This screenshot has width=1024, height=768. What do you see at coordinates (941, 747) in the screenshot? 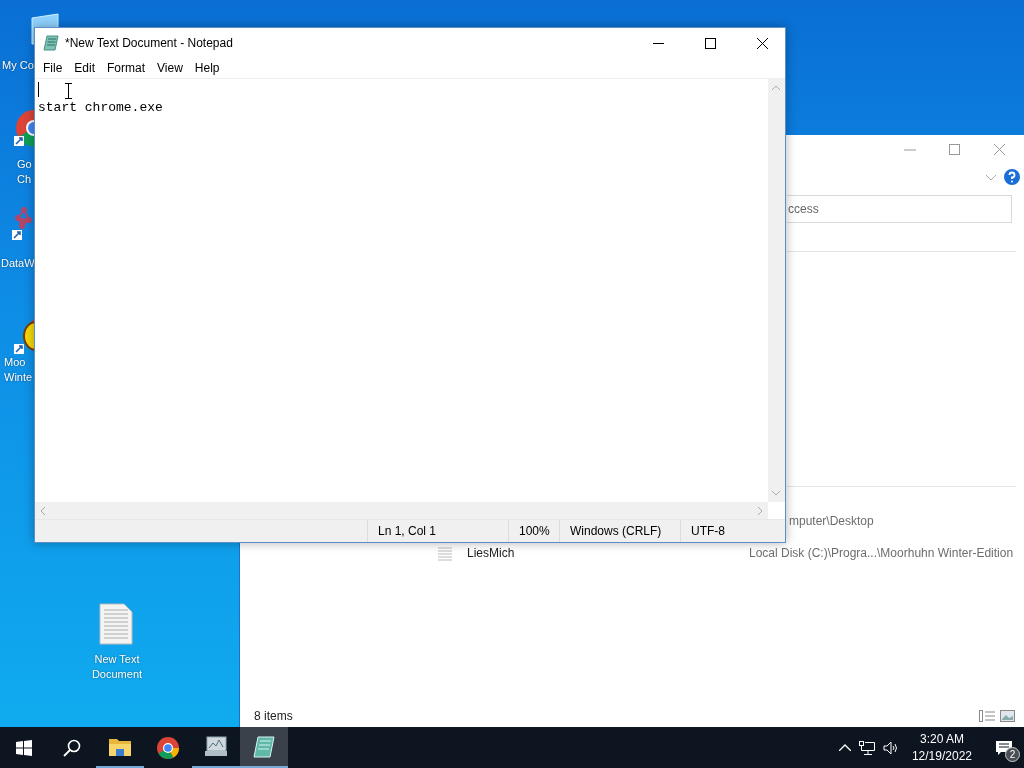
I see `clock: 3:20 AM 12/19/2022` at bounding box center [941, 747].